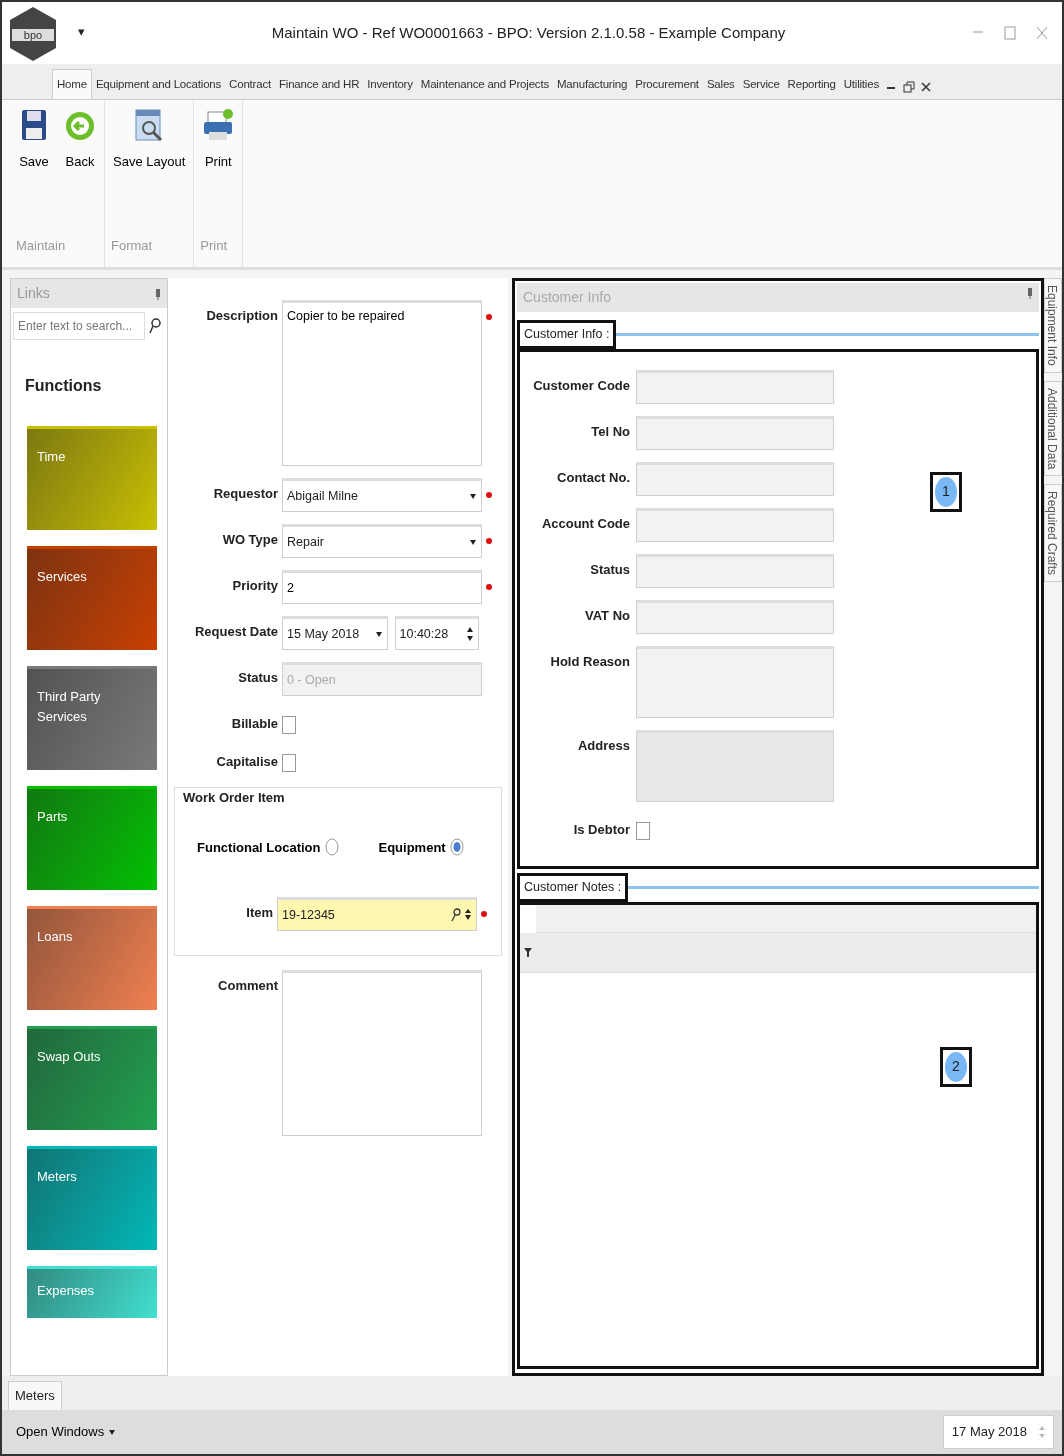 This screenshot has width=1064, height=1456. I want to click on menu-tab: Sales, so click(720, 84).